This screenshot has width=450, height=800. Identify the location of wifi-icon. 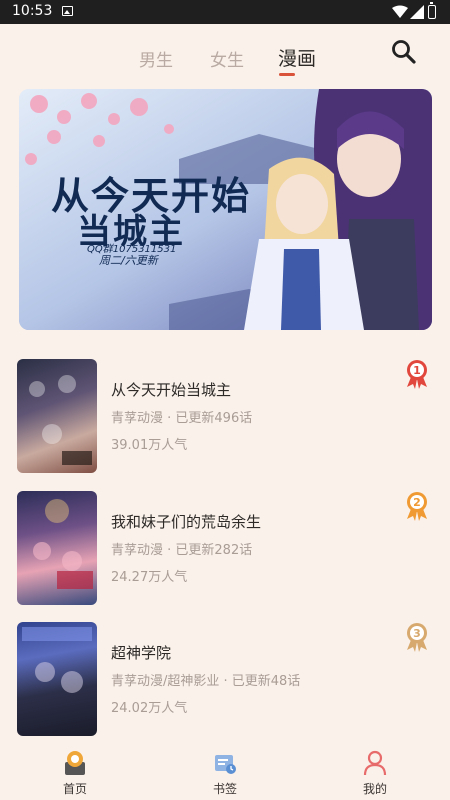
(400, 11).